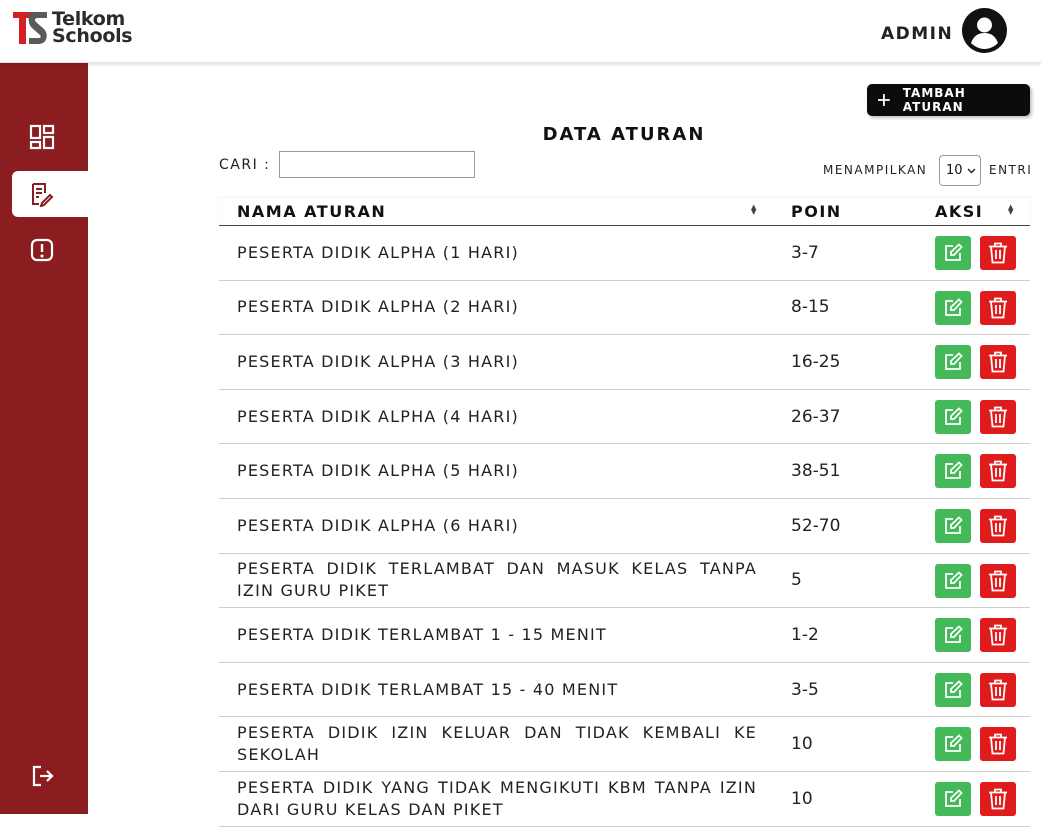  What do you see at coordinates (422, 634) in the screenshot?
I see `rule-name: PESERTA DIDIK TERLAMBAT 1 - 15 MENIT` at bounding box center [422, 634].